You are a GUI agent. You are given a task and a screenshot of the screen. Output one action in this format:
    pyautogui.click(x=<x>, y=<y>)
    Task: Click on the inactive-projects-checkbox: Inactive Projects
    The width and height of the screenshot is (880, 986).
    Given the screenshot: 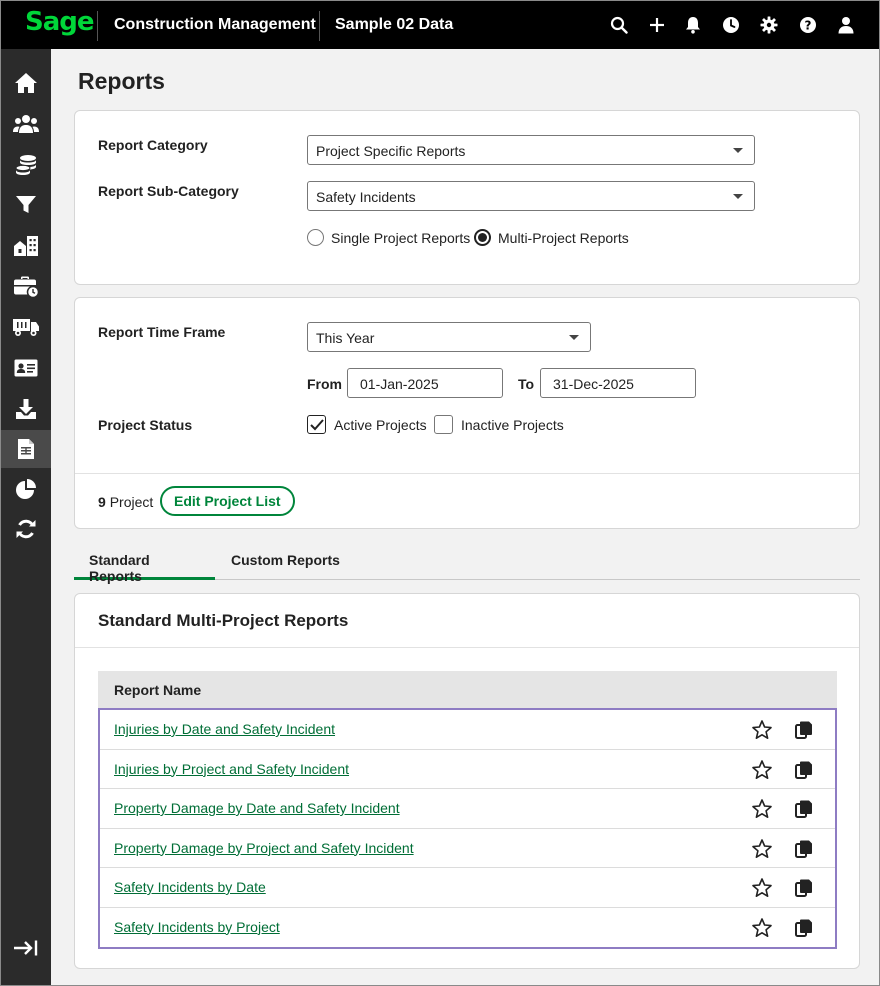 What is the action you would take?
    pyautogui.click(x=499, y=424)
    